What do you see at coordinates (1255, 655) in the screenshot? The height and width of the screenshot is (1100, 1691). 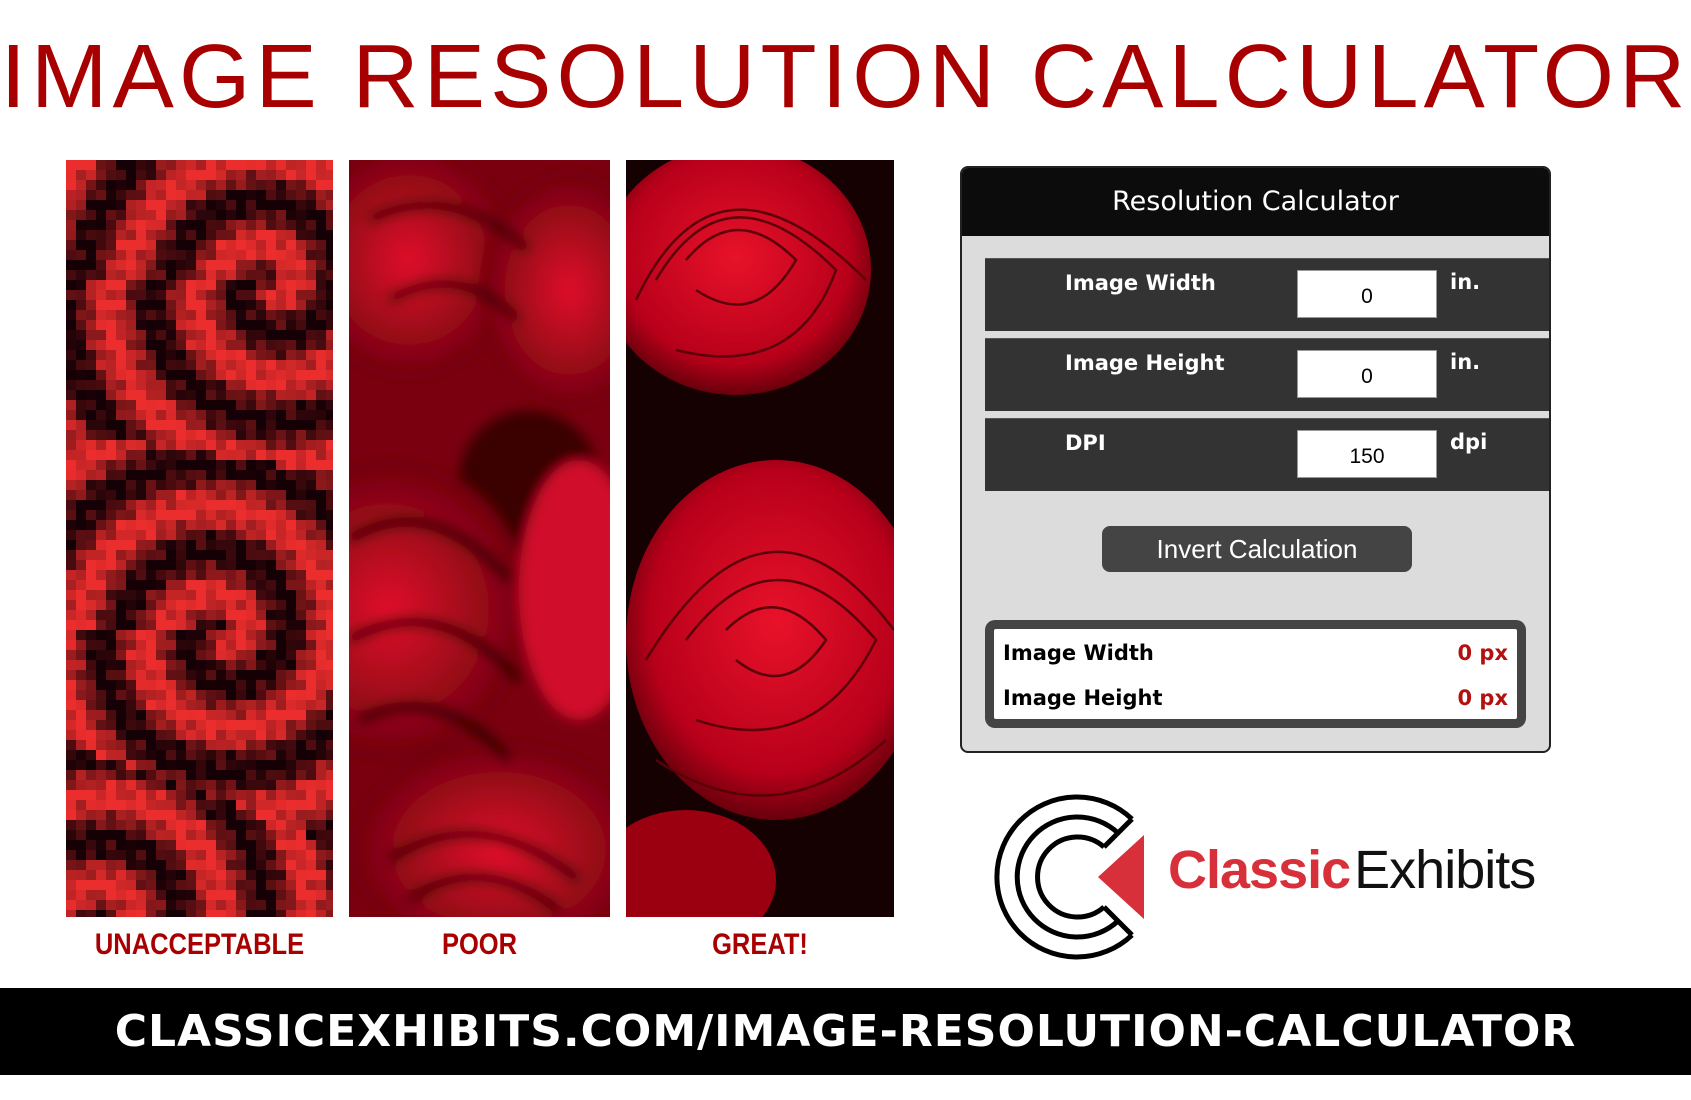 I see `result-width-row: Image Width 0 px` at bounding box center [1255, 655].